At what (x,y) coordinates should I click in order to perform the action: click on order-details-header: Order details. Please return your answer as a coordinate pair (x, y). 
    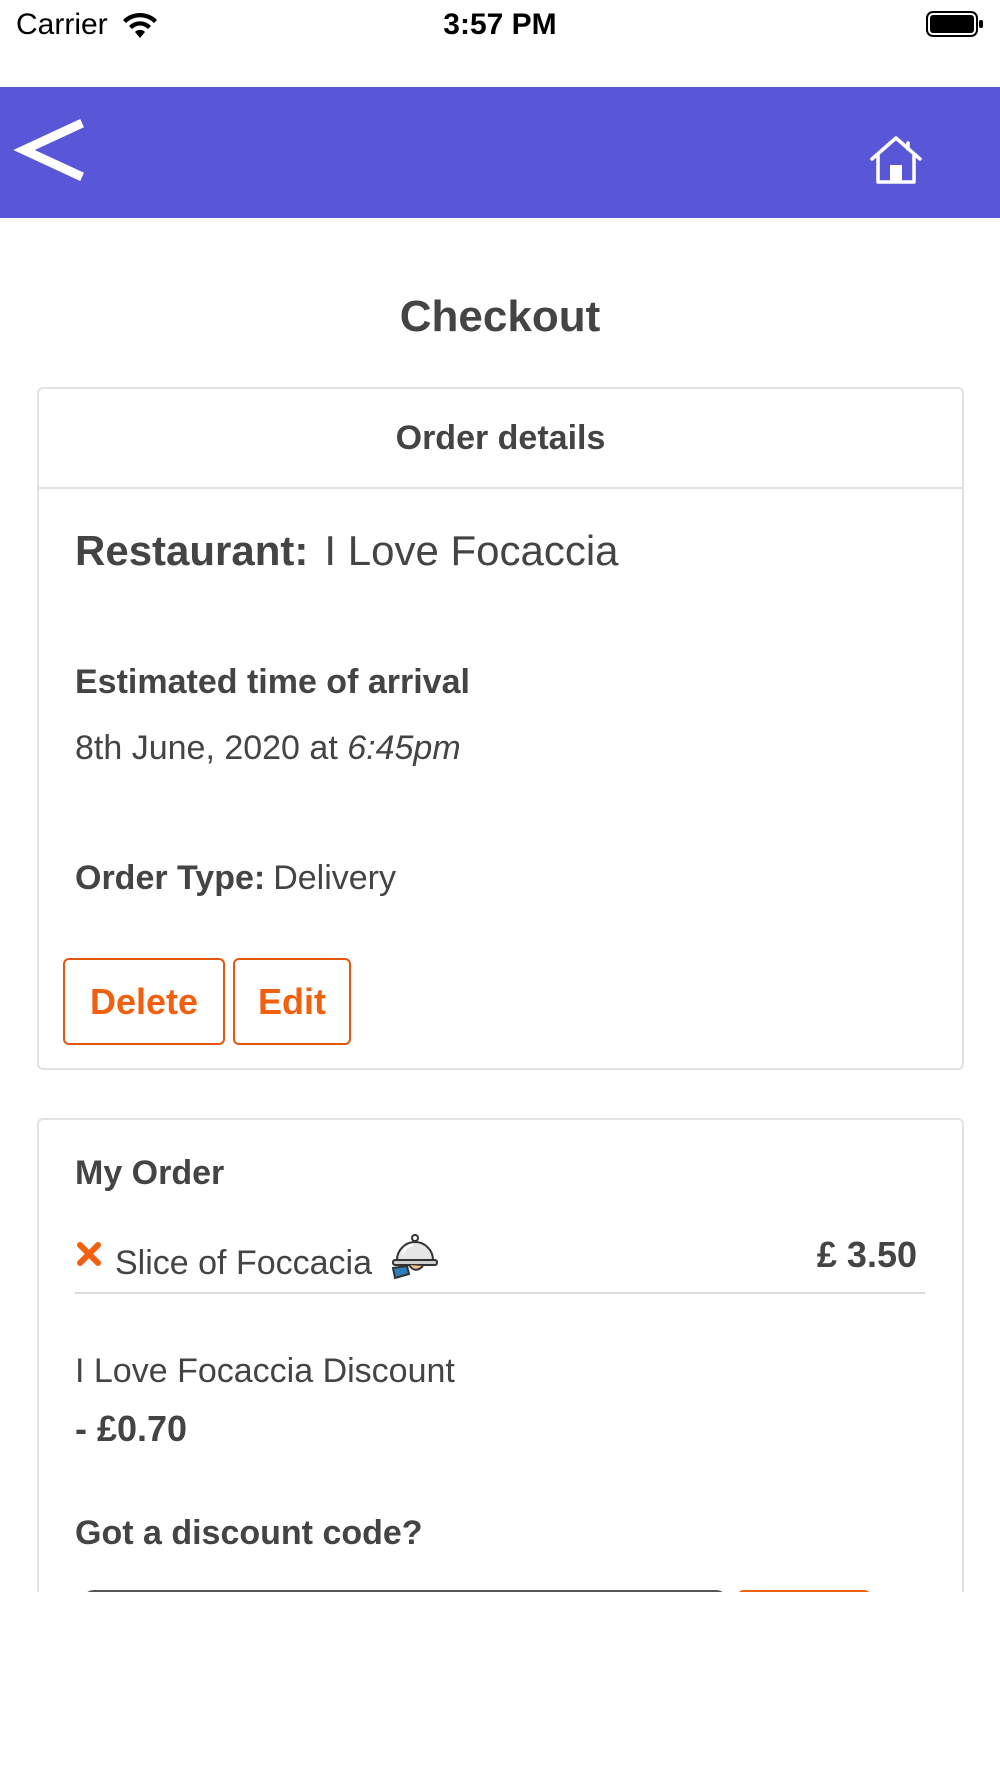
    Looking at the image, I should click on (500, 439).